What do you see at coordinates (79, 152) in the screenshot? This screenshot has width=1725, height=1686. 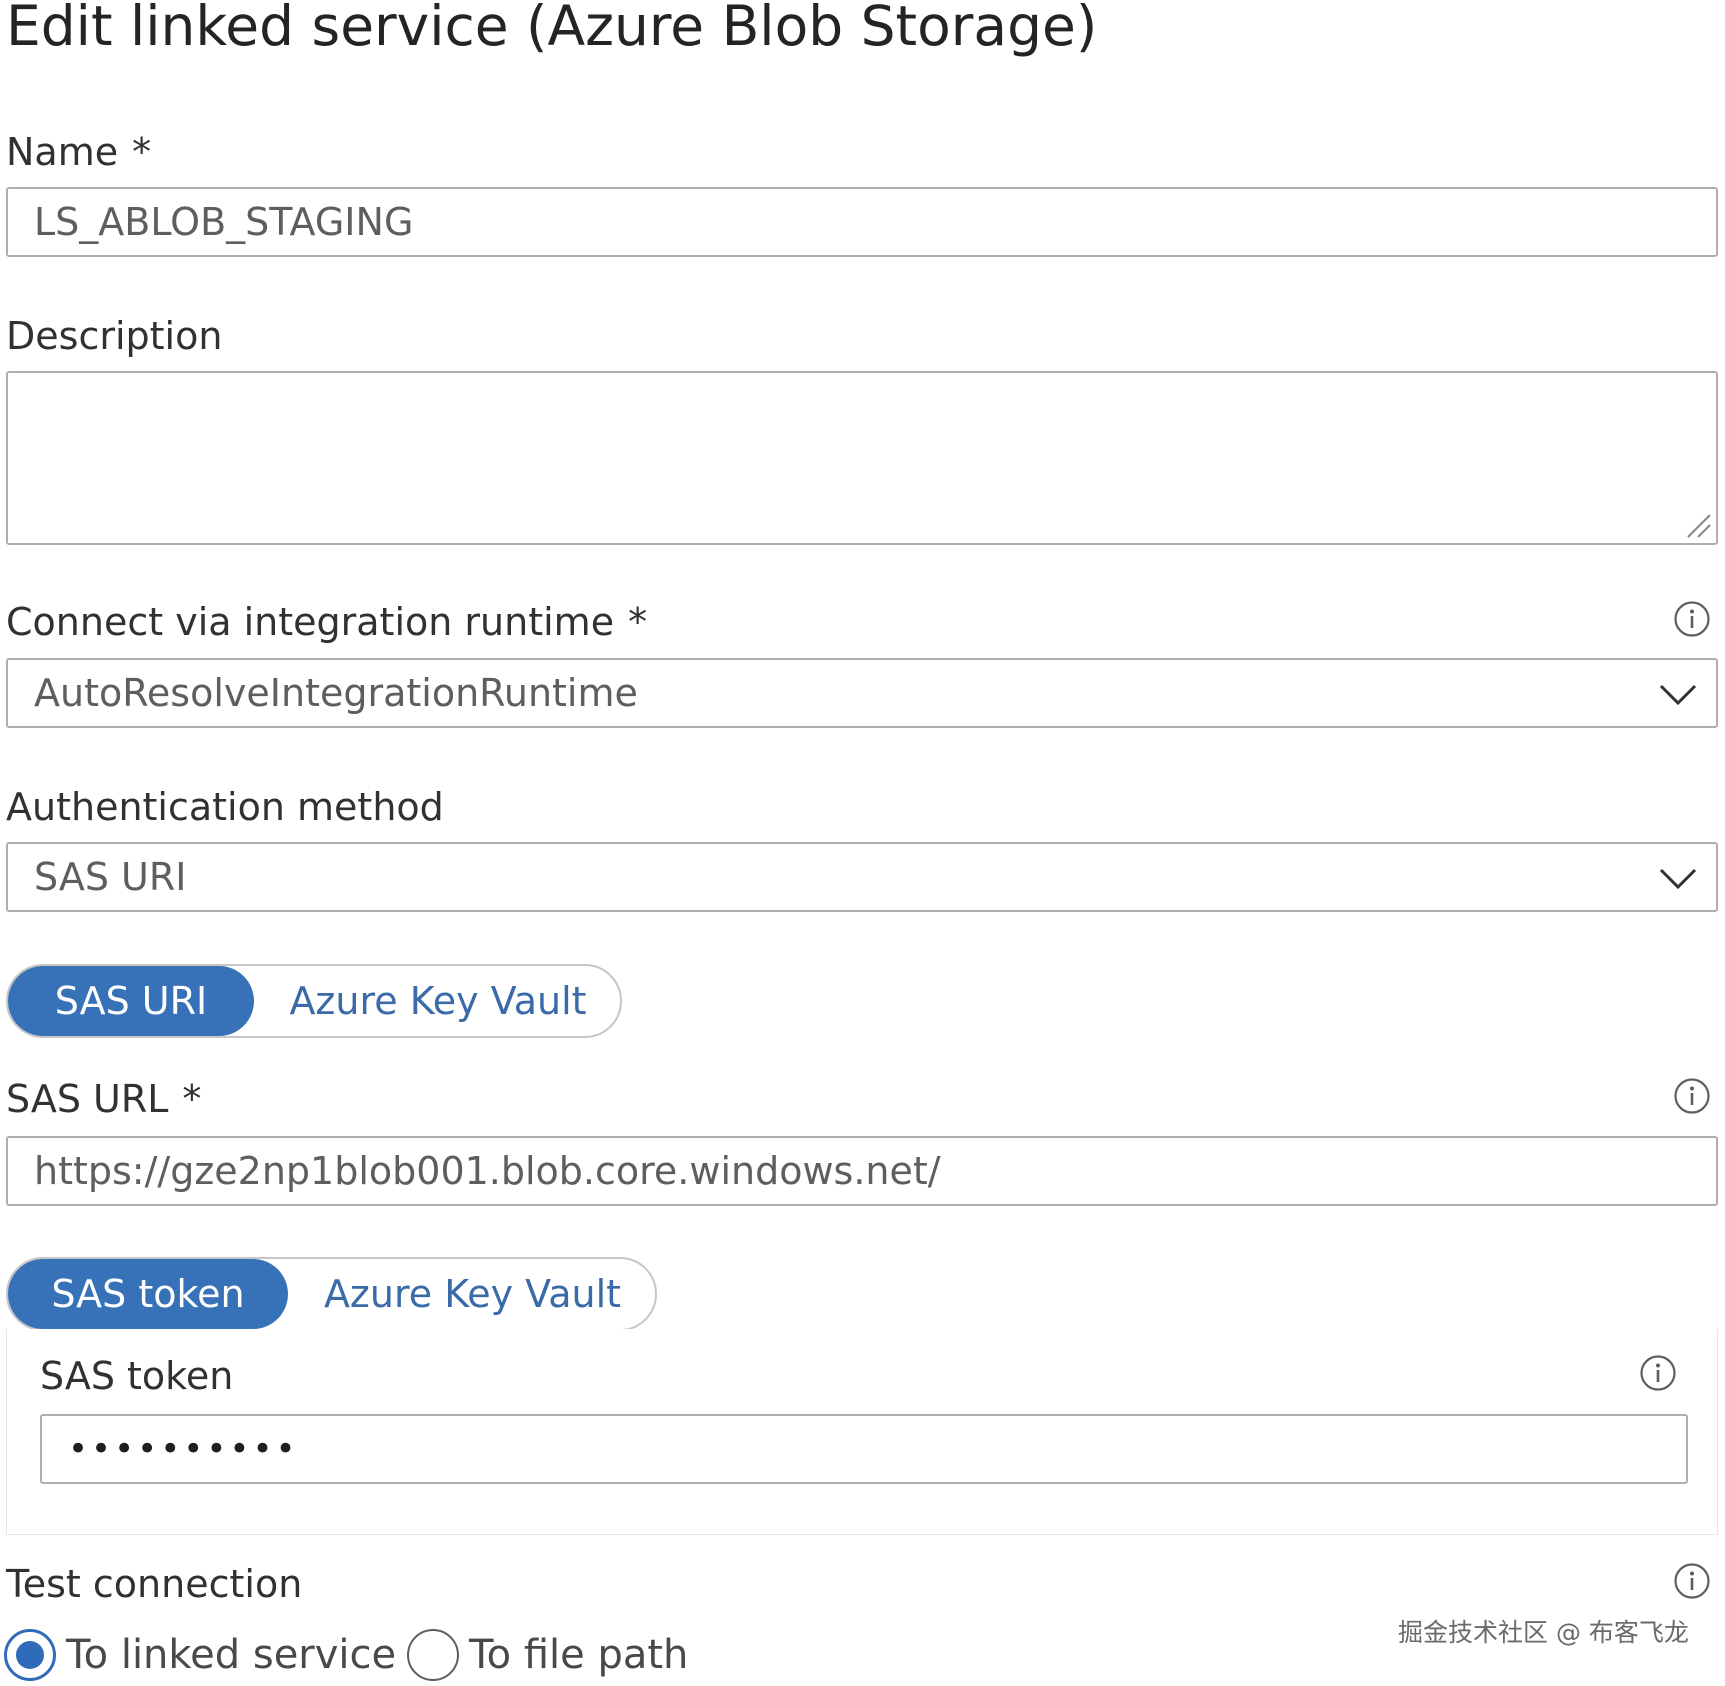 I see `name-label: Name *` at bounding box center [79, 152].